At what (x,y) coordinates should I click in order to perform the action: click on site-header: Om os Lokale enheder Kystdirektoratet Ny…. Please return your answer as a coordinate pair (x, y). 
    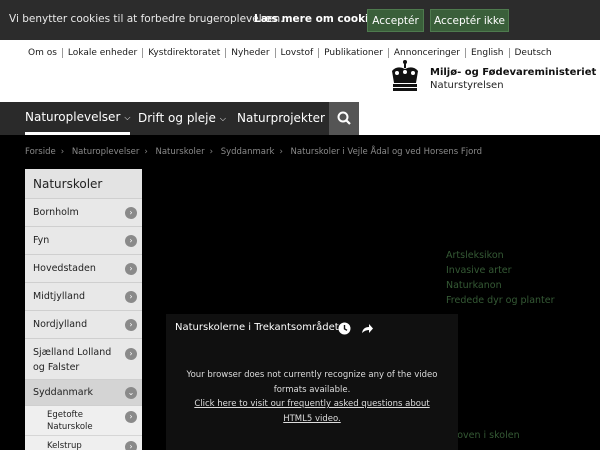
    Looking at the image, I should click on (300, 71).